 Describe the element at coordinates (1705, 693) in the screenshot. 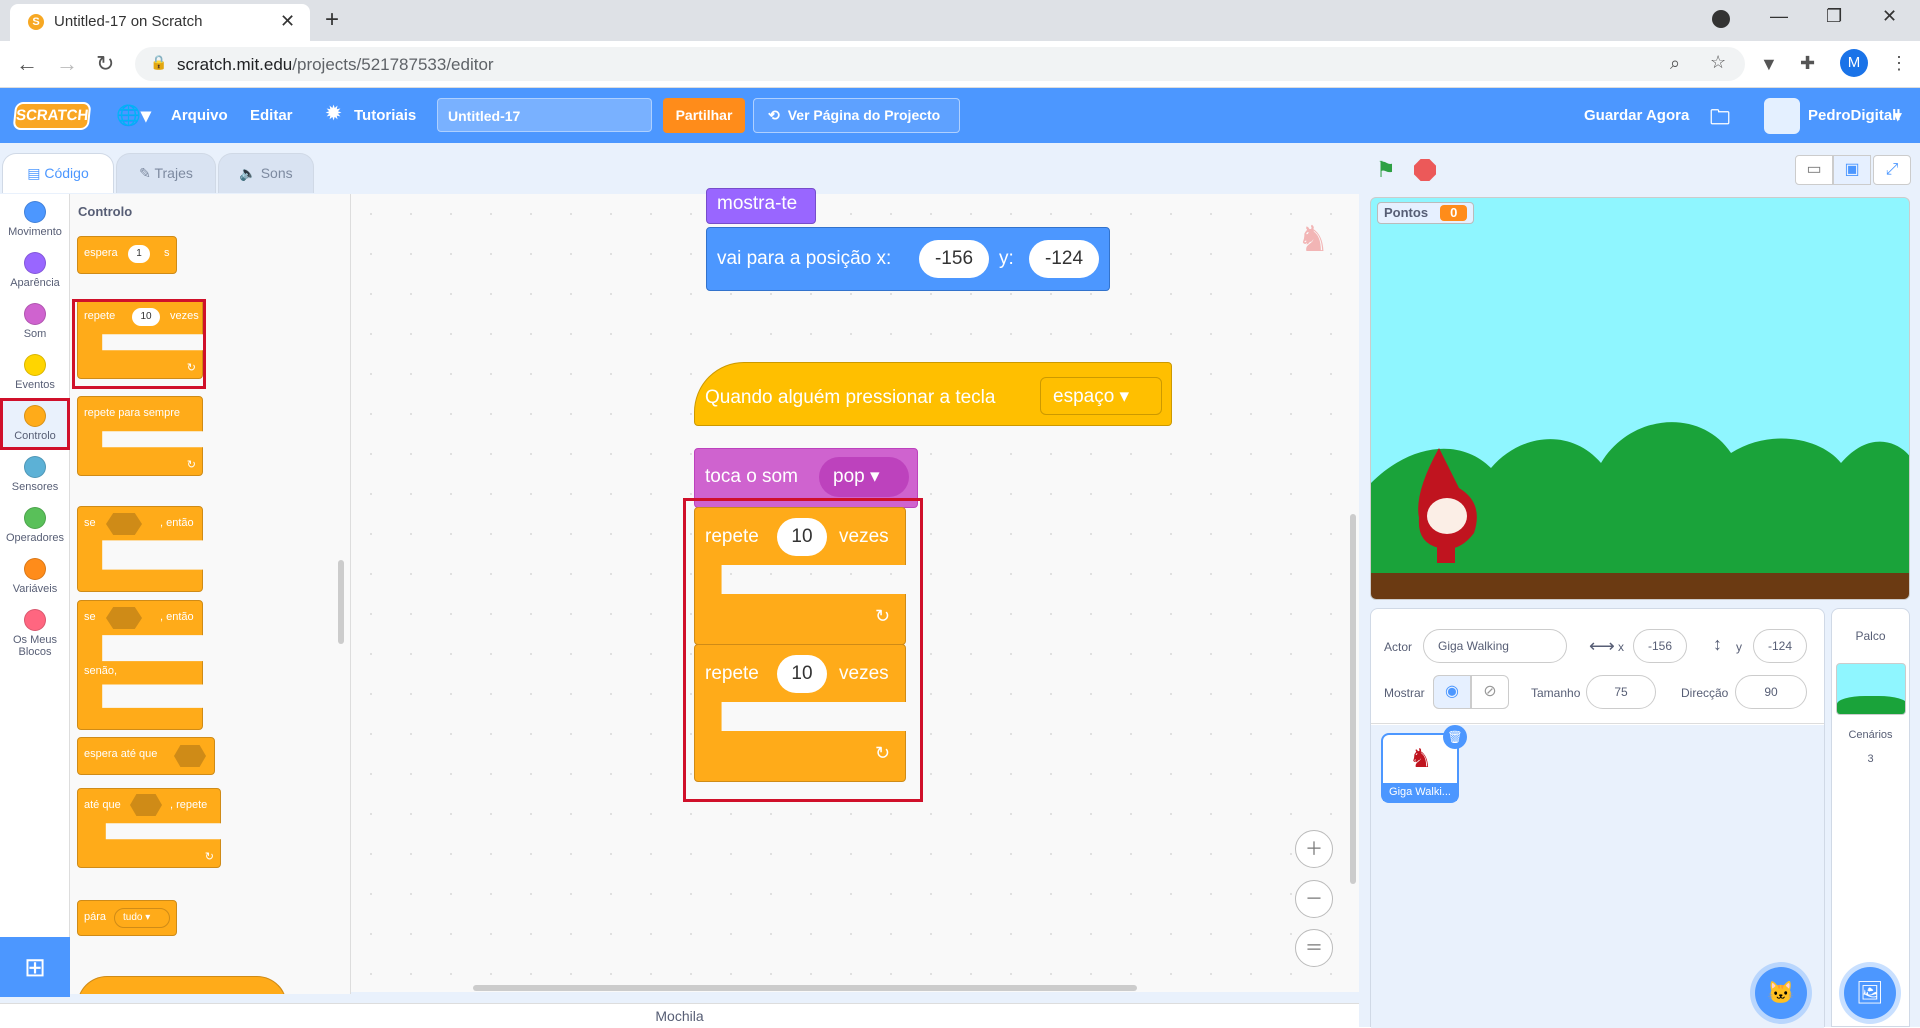

I see `direction-label: Direcção` at that location.